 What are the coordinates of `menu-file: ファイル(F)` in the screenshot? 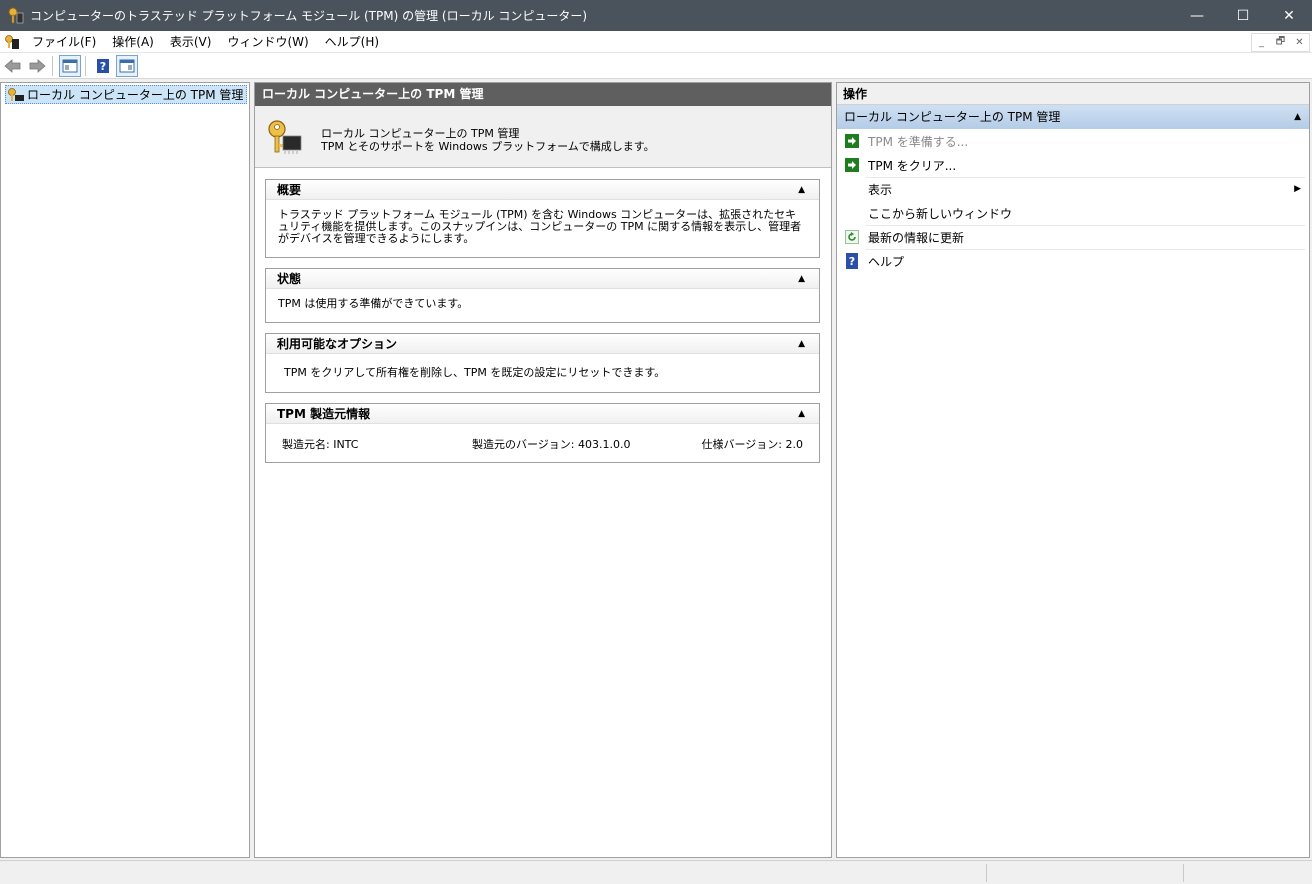 It's located at (64, 42).